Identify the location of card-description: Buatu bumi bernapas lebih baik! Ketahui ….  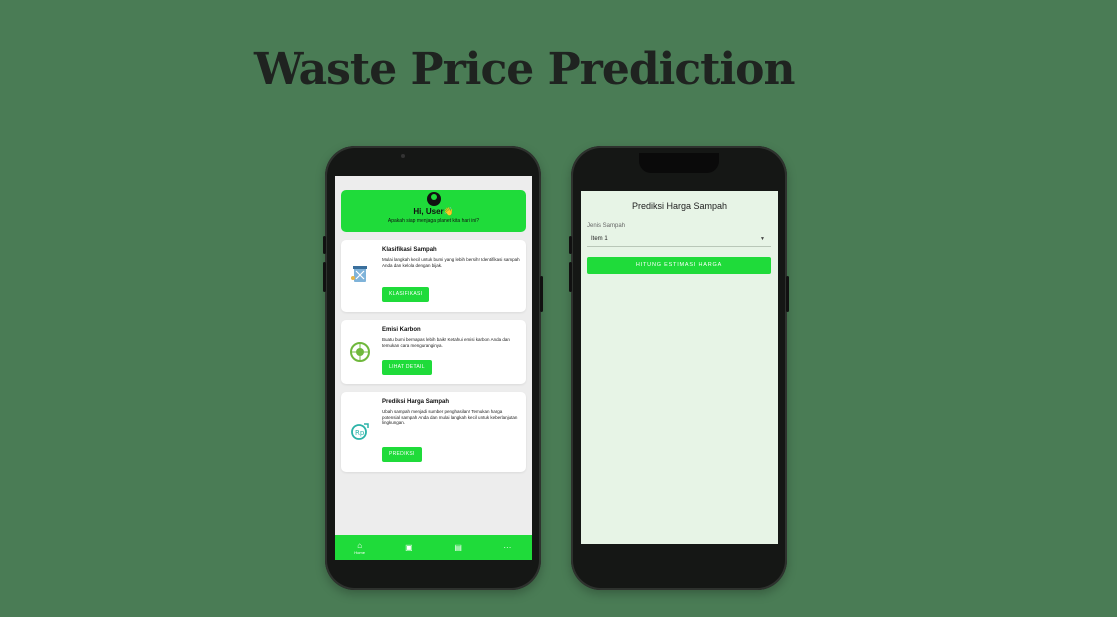
(446, 342).